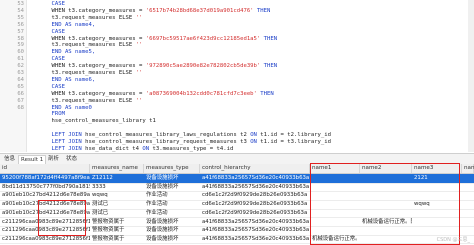 Image resolution: width=474 pixels, height=245 pixels. I want to click on column-header-nan: nan, so click(468, 168).